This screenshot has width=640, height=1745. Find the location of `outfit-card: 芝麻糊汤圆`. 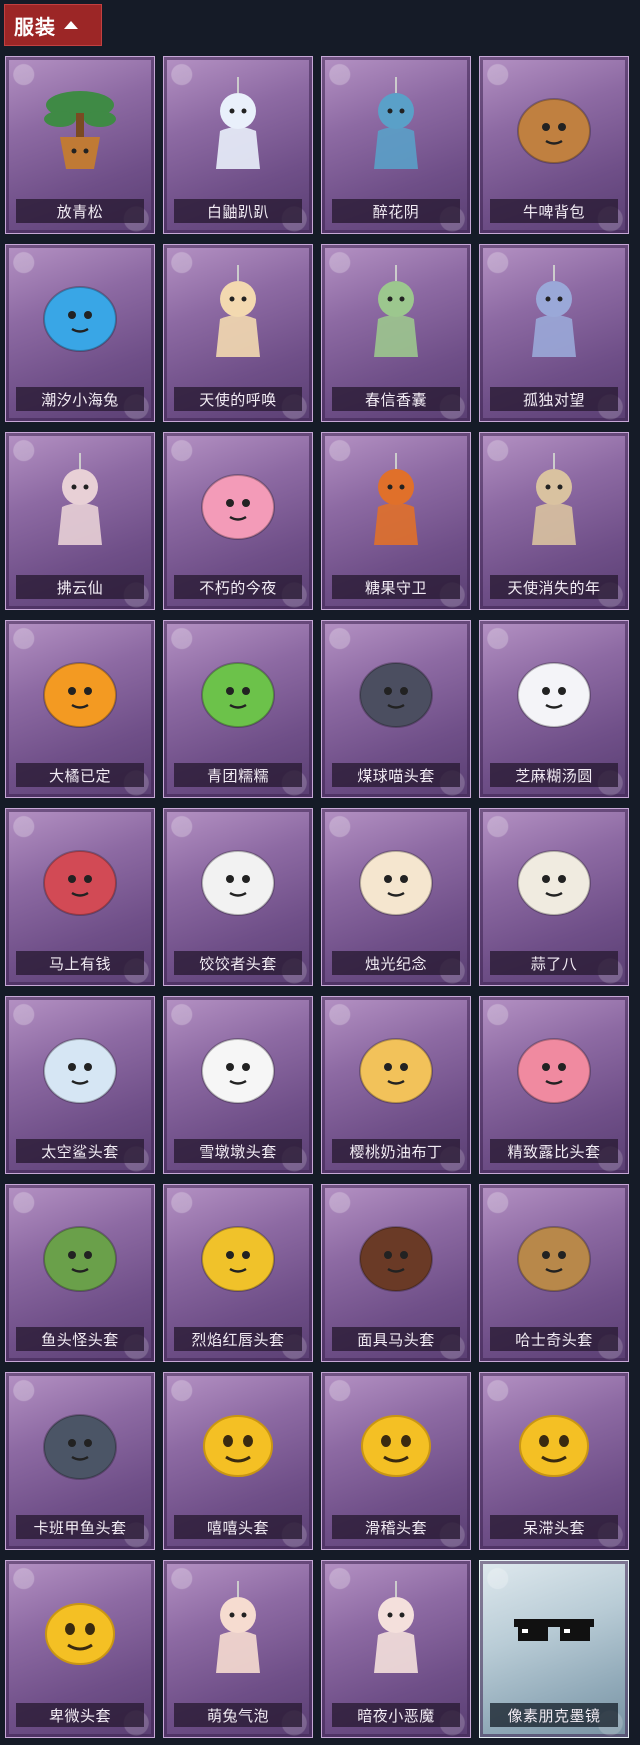

outfit-card: 芝麻糊汤圆 is located at coordinates (554, 709).